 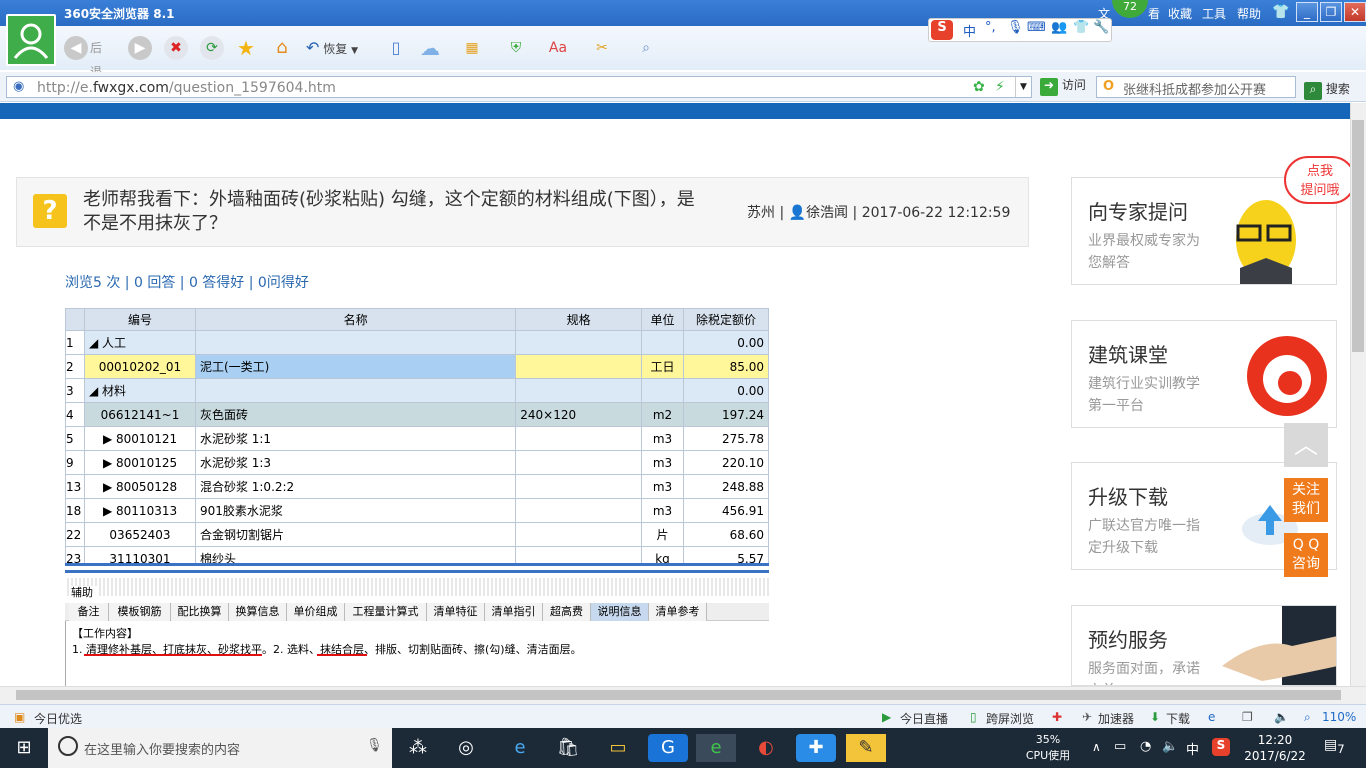 I want to click on tab-bill-reference: 清单参考, so click(x=678, y=612).